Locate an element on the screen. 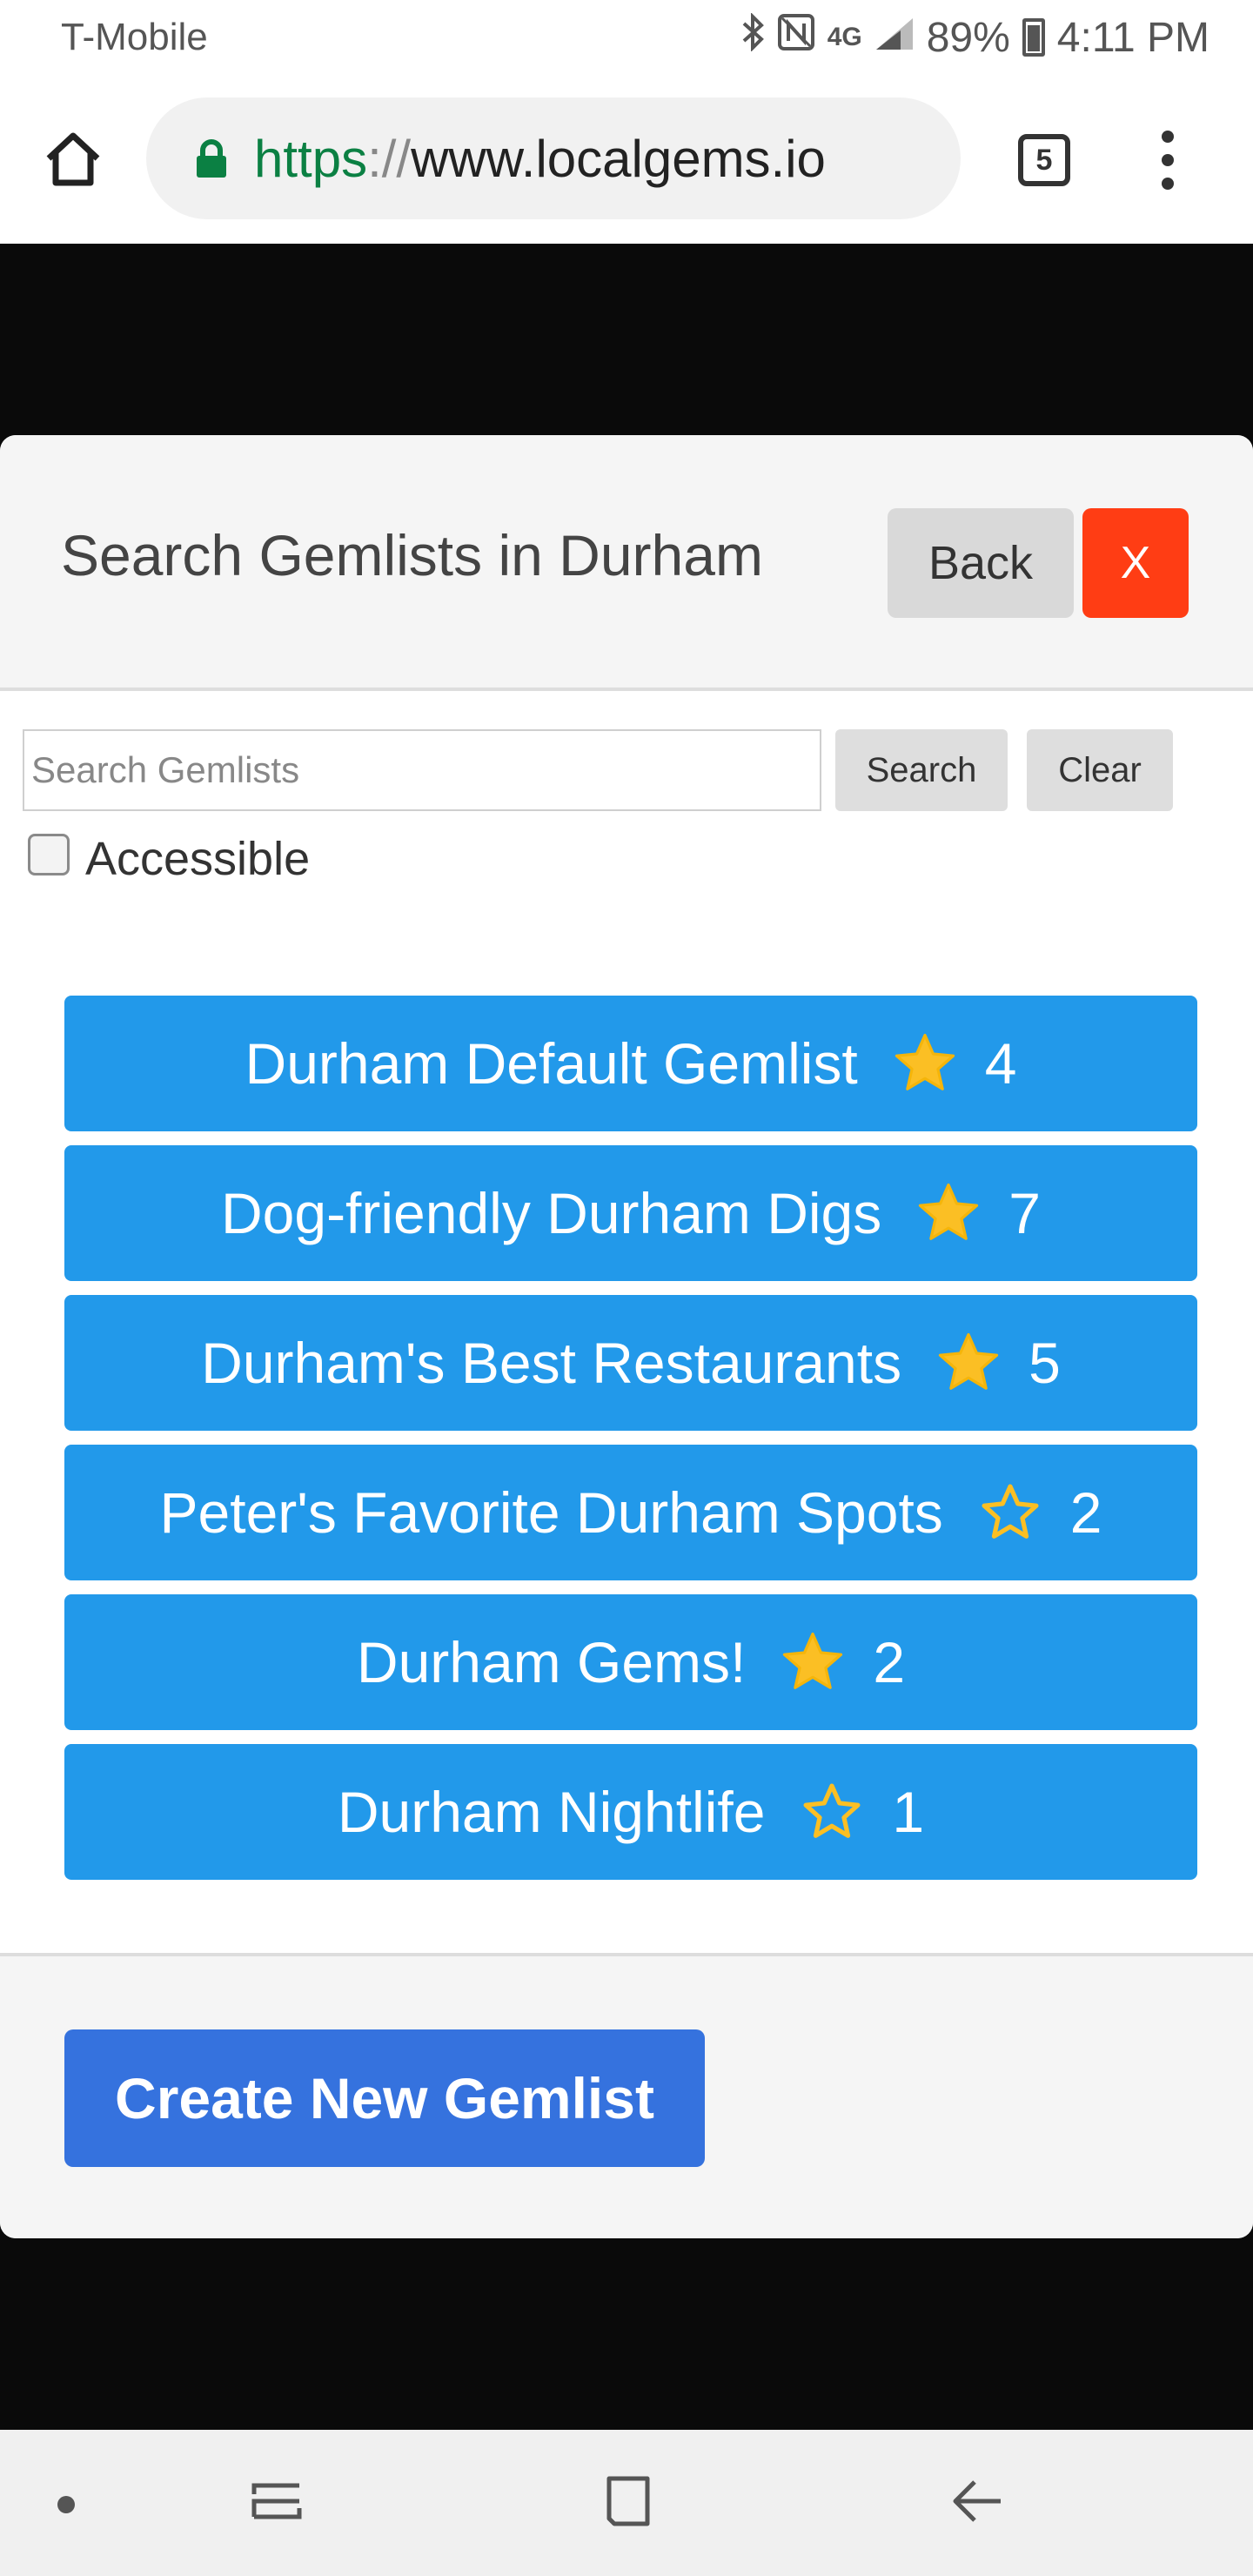 The height and width of the screenshot is (2576, 1253). accessible-label: Accessible is located at coordinates (198, 859).